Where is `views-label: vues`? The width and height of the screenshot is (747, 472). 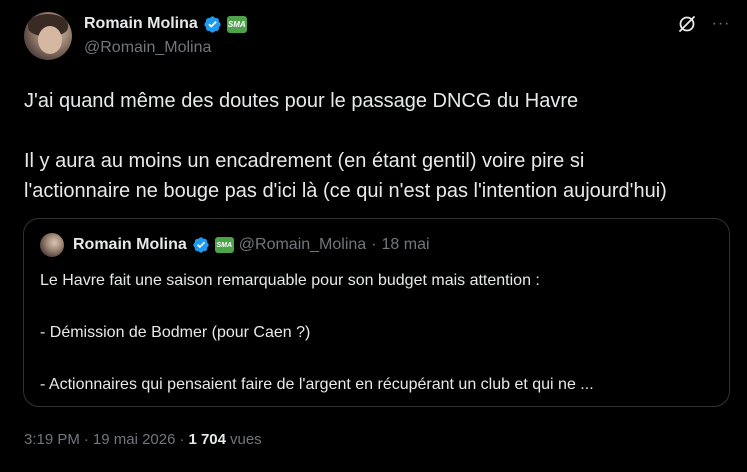
views-label: vues is located at coordinates (245, 439).